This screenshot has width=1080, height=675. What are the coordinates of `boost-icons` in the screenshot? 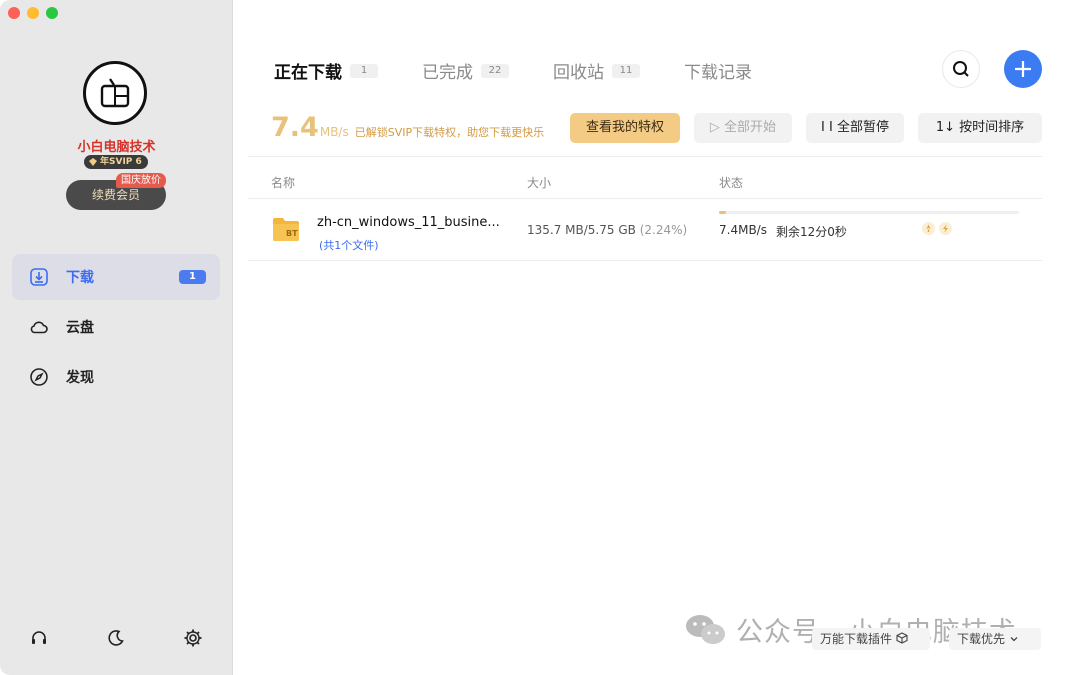 It's located at (937, 228).